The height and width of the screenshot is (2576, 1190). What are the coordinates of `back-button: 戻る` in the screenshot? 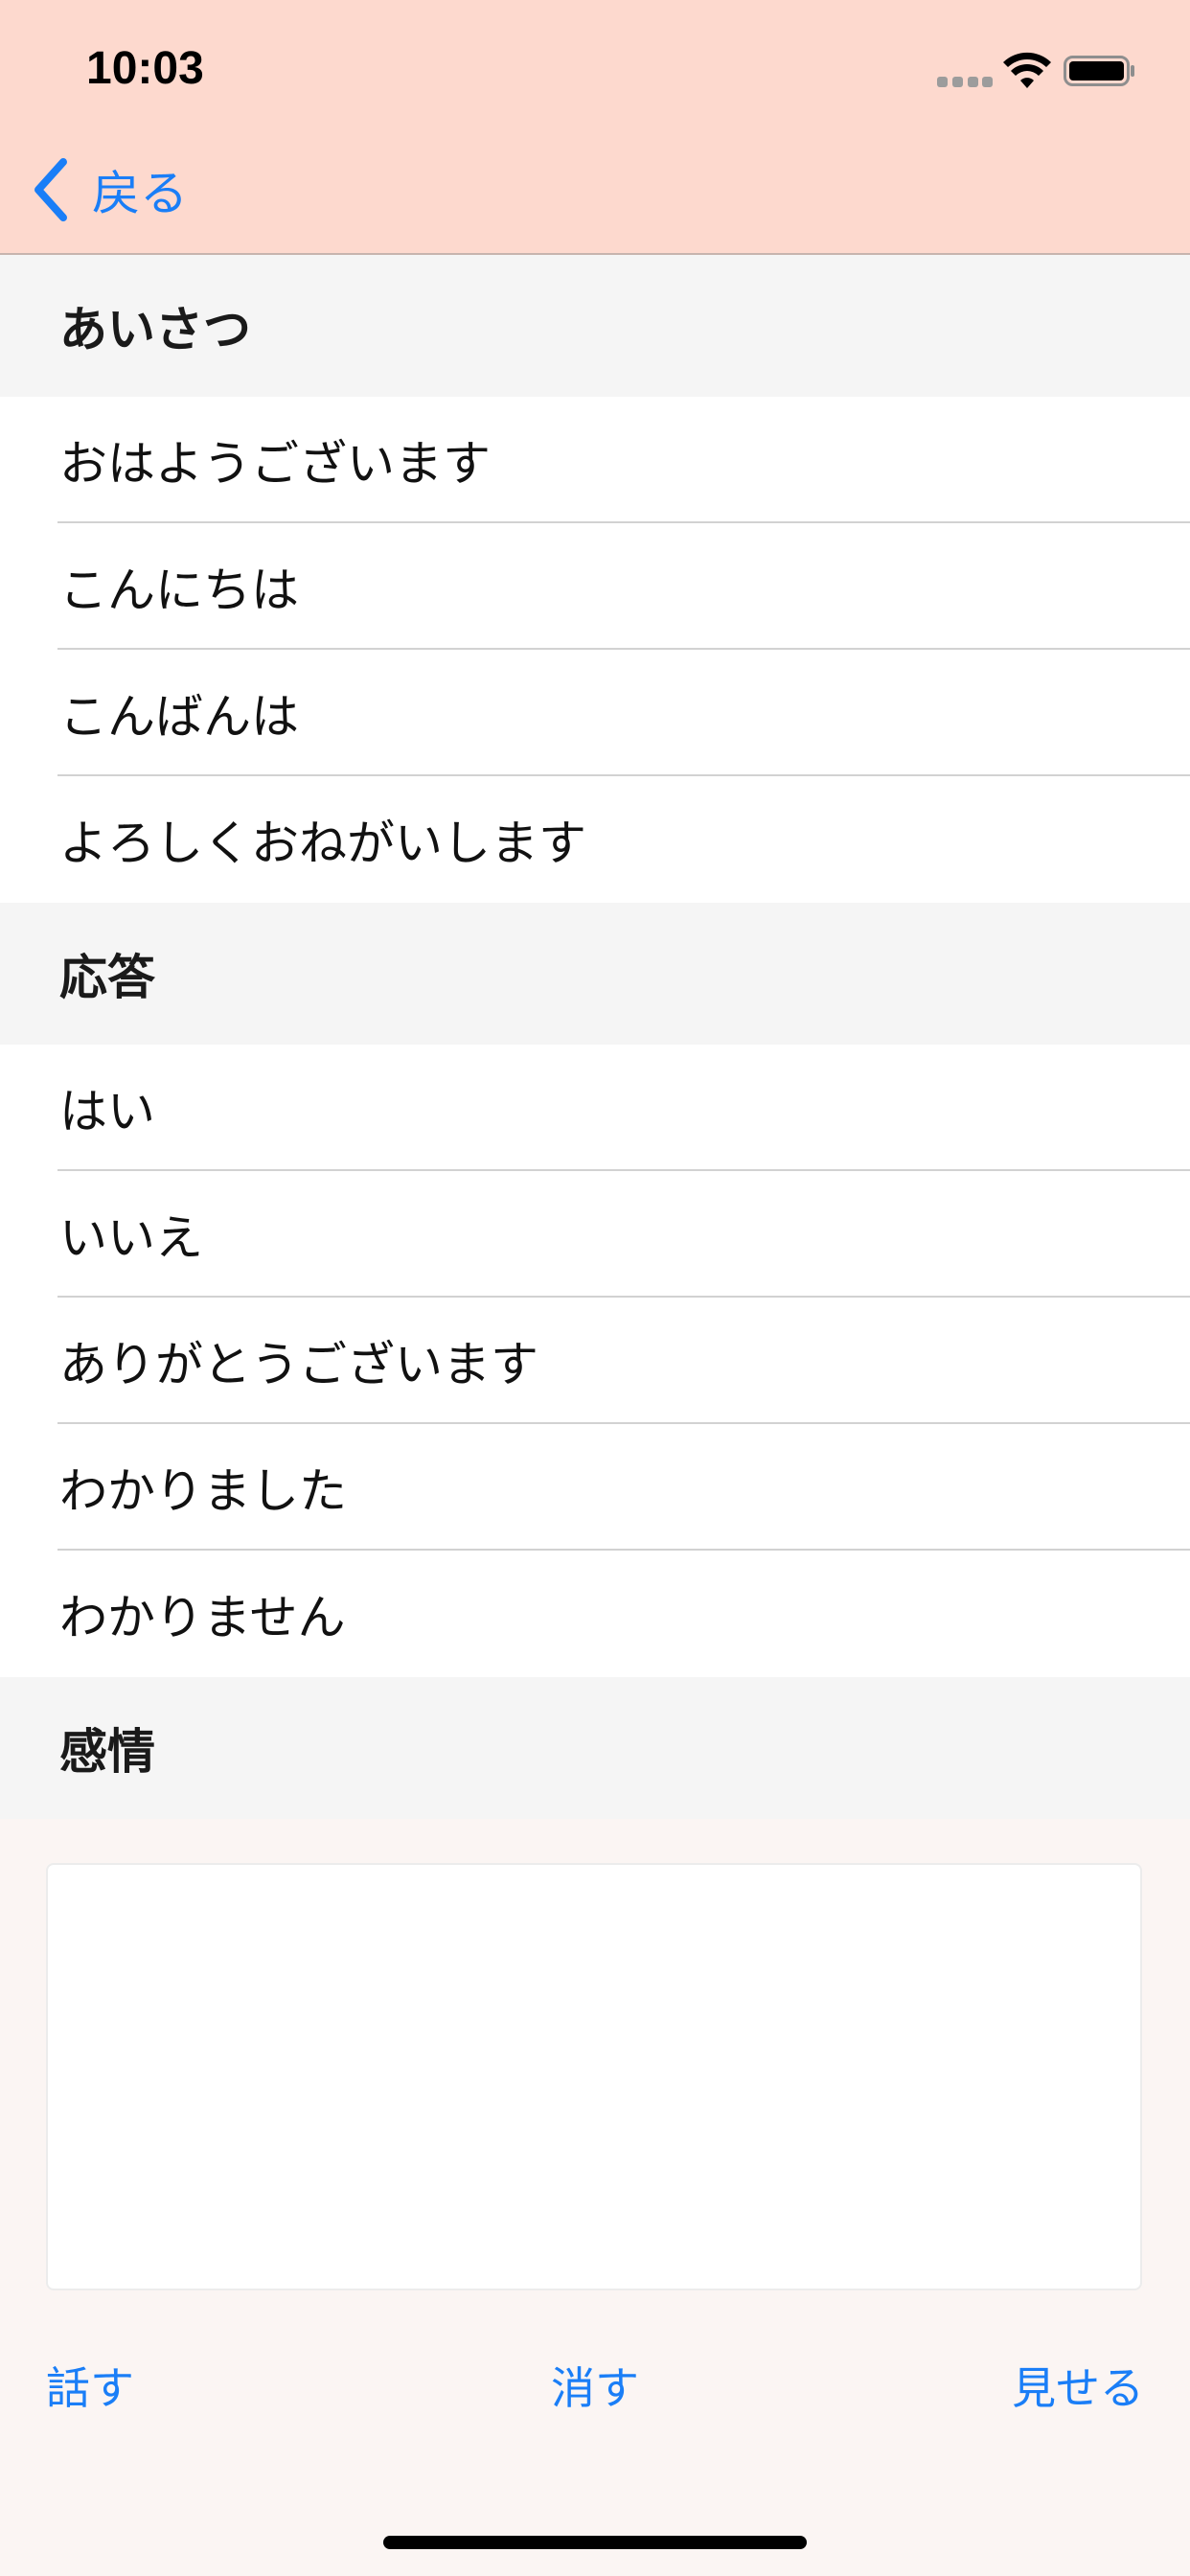 It's located at (111, 189).